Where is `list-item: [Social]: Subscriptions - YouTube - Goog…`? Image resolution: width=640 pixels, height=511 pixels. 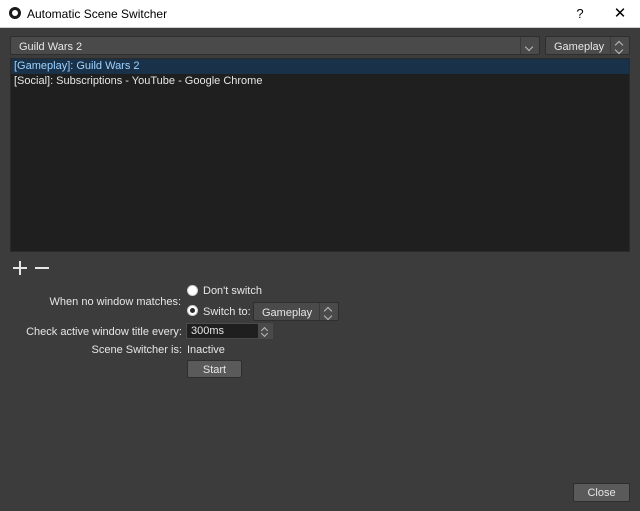
list-item: [Social]: Subscriptions - YouTube - Goog… is located at coordinates (320, 81).